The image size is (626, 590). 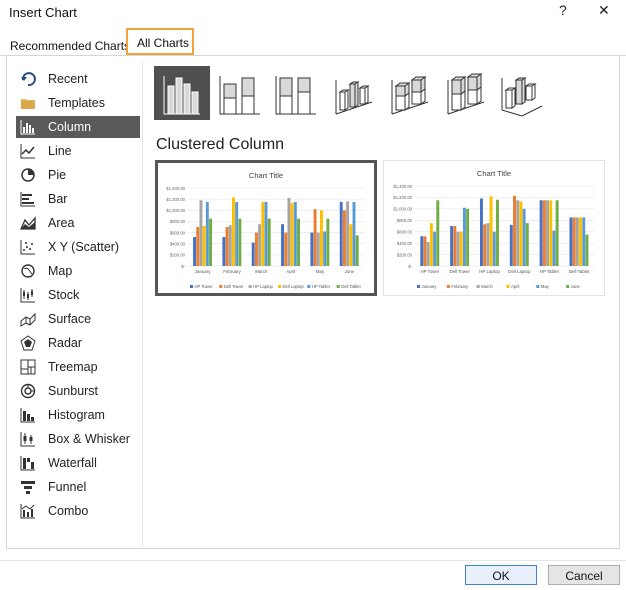 I want to click on 3d-column-icon, so click(x=522, y=97).